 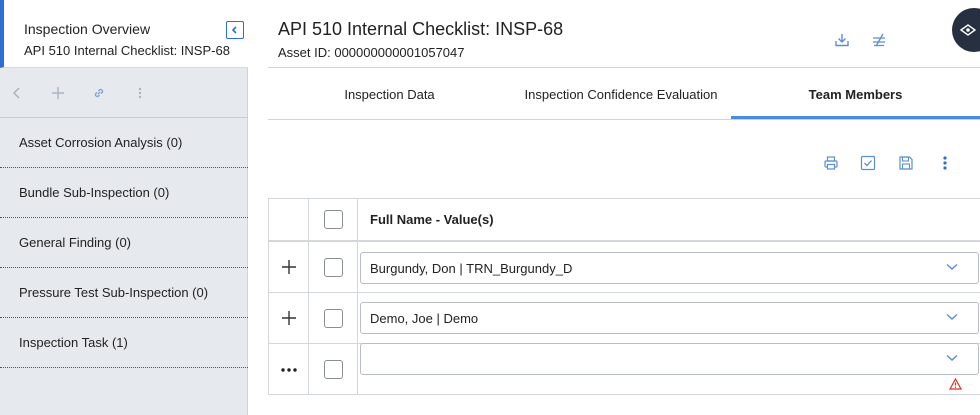 I want to click on save-button, so click(x=906, y=163).